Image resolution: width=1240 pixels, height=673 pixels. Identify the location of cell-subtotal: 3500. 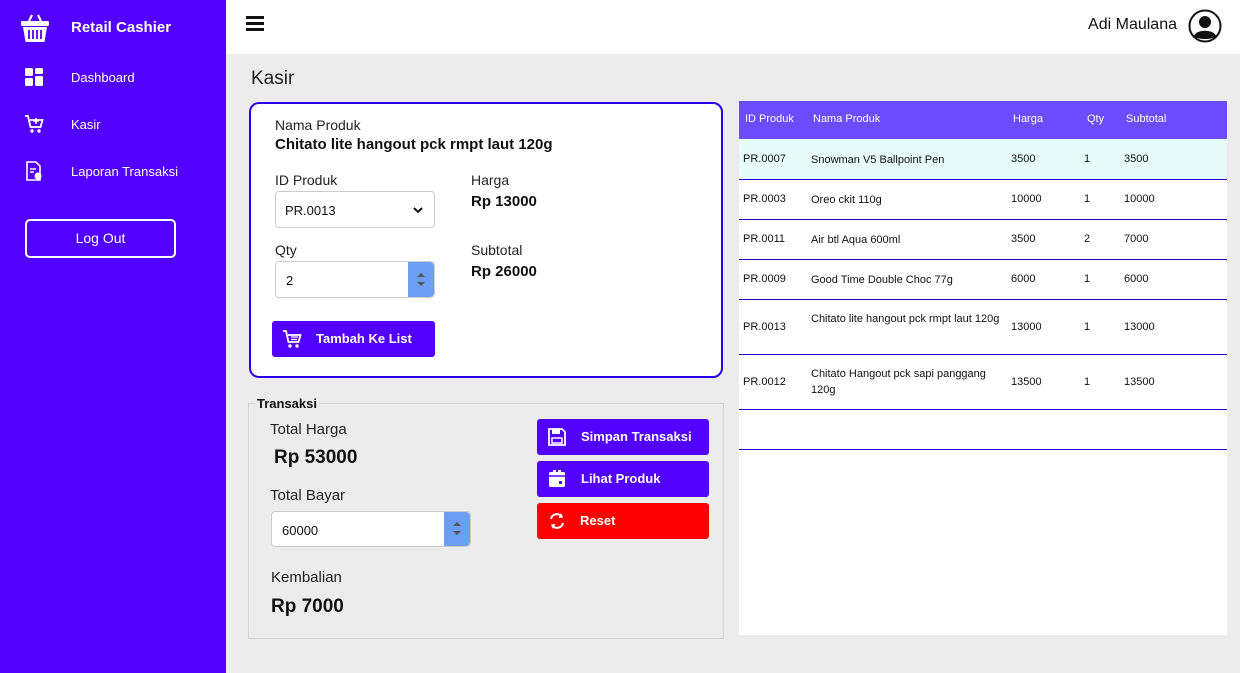
(1136, 159).